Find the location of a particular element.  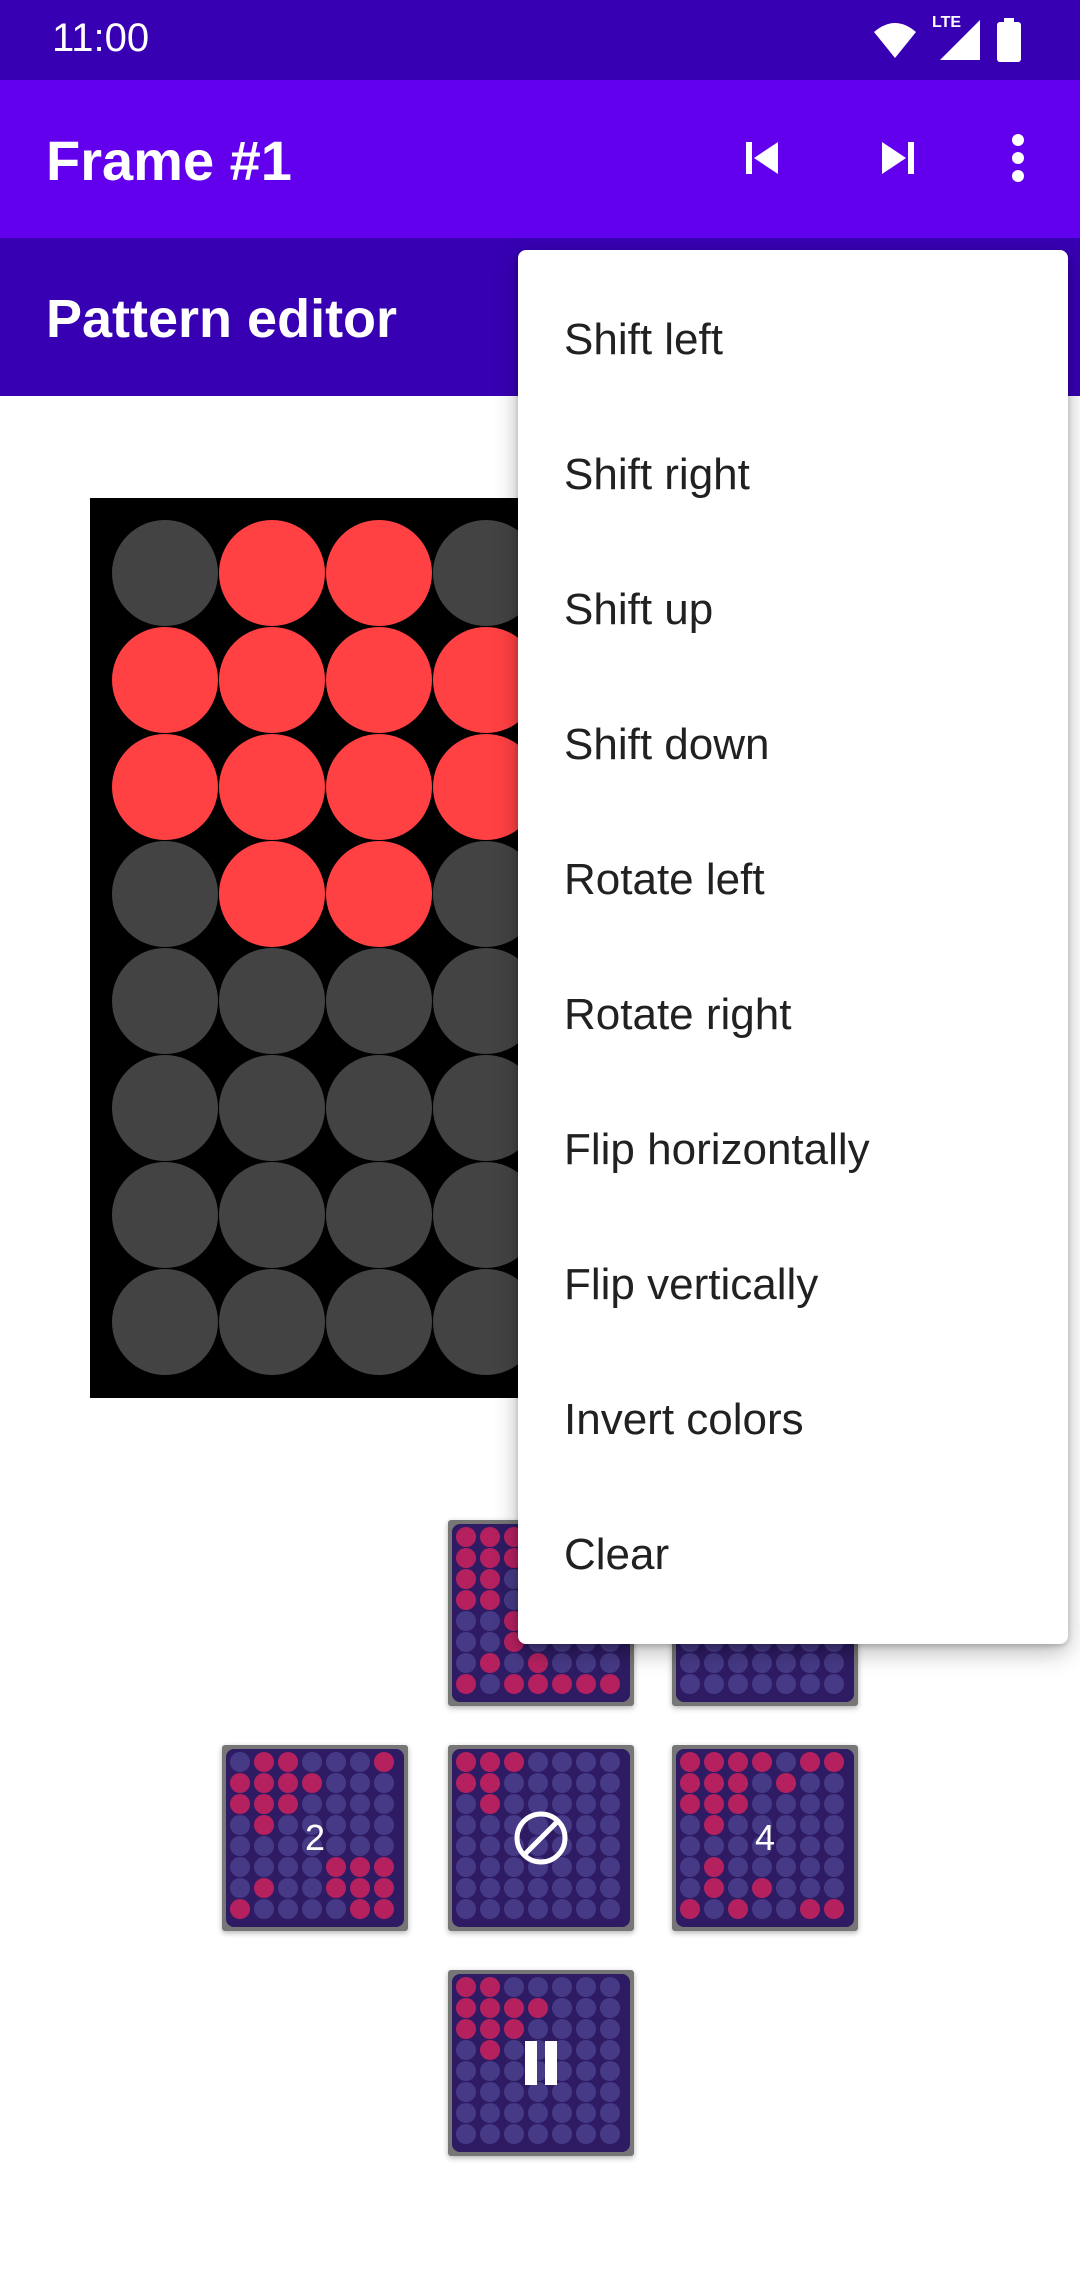

thumbnail-overlay: 2 is located at coordinates (315, 1838).